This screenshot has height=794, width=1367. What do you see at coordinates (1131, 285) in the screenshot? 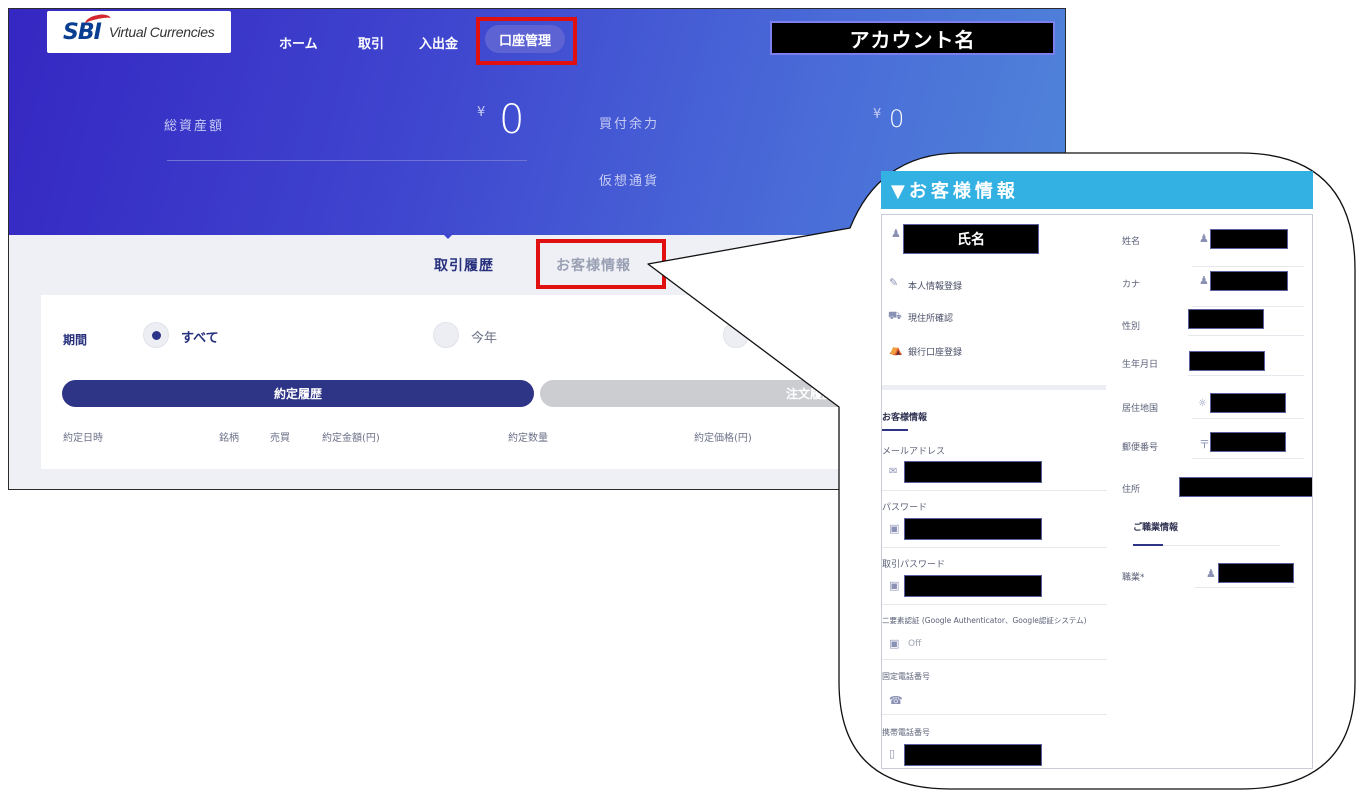
I see `kana-label: カナ` at bounding box center [1131, 285].